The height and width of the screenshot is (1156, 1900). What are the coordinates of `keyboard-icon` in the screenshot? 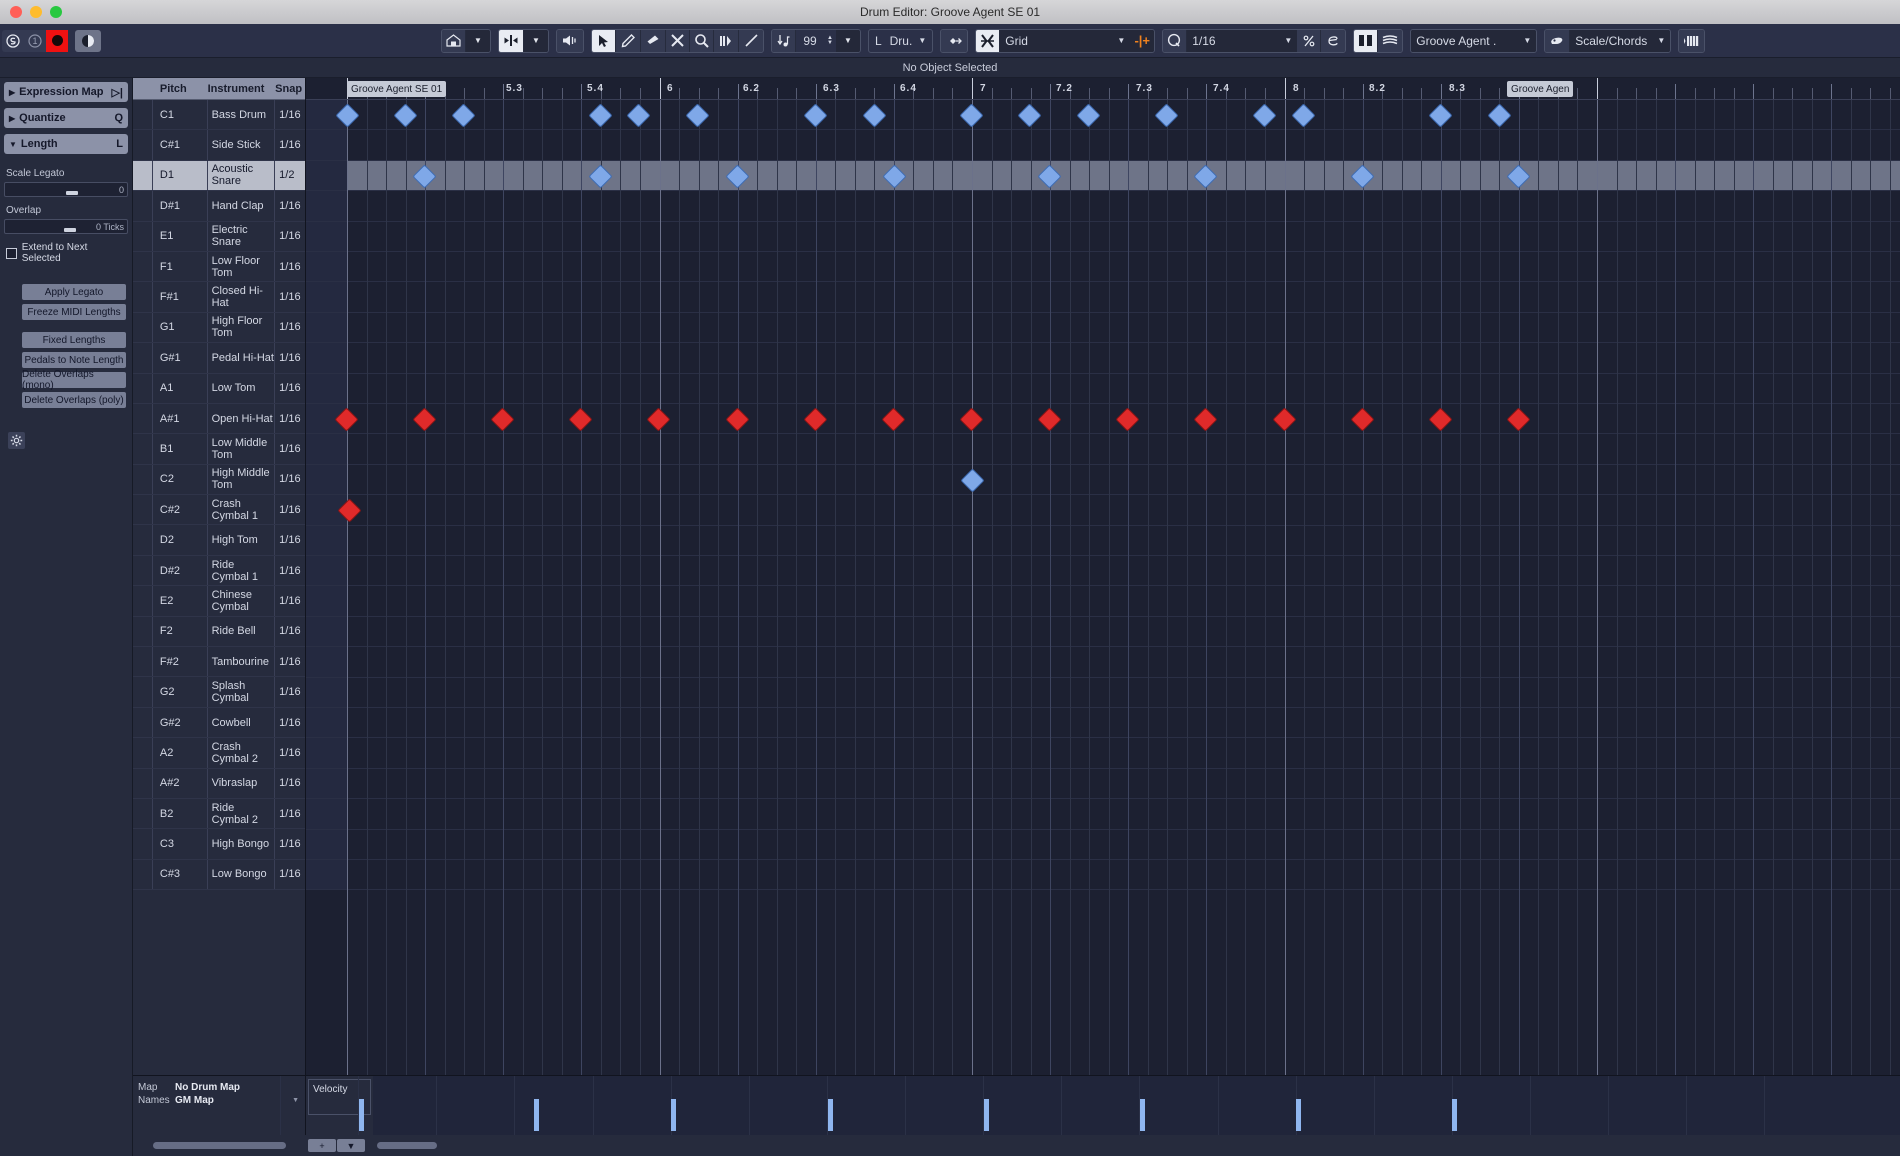 It's located at (1692, 40).